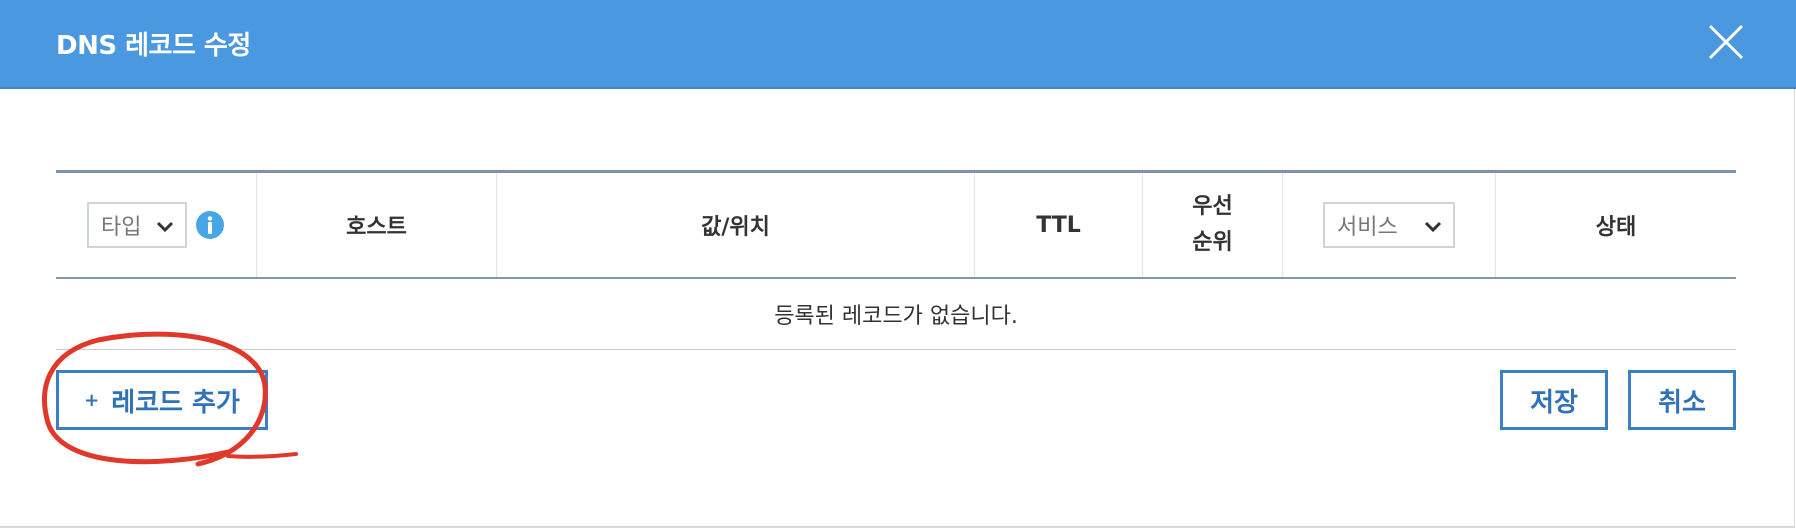  What do you see at coordinates (896, 314) in the screenshot?
I see `empty-message: 등록된 레코드가 없습니다.` at bounding box center [896, 314].